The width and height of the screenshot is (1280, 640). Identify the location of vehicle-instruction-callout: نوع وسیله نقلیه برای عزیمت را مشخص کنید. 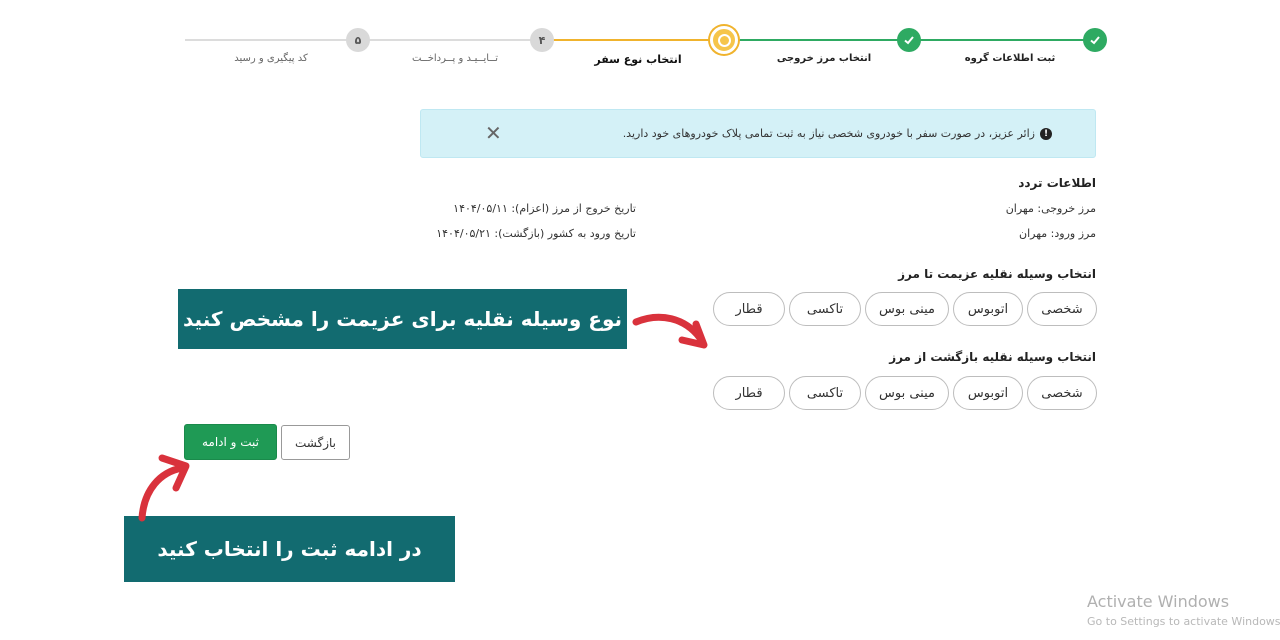
(402, 319).